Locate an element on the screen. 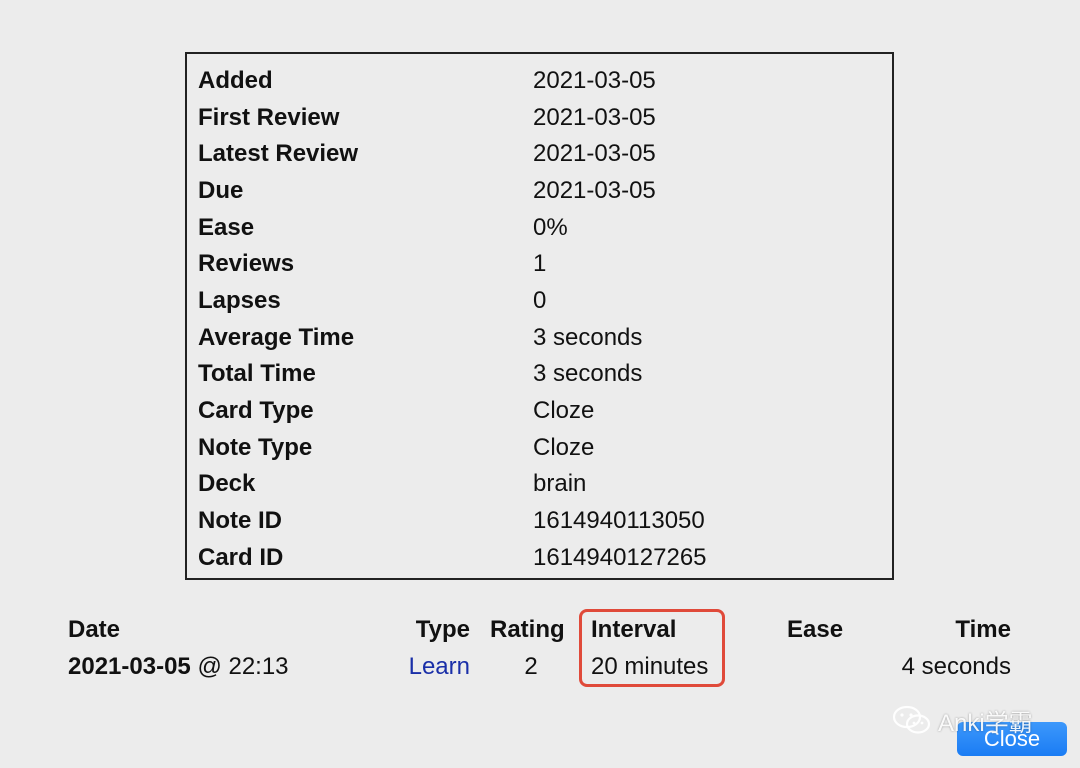  header-rating: Rating is located at coordinates (527, 629).